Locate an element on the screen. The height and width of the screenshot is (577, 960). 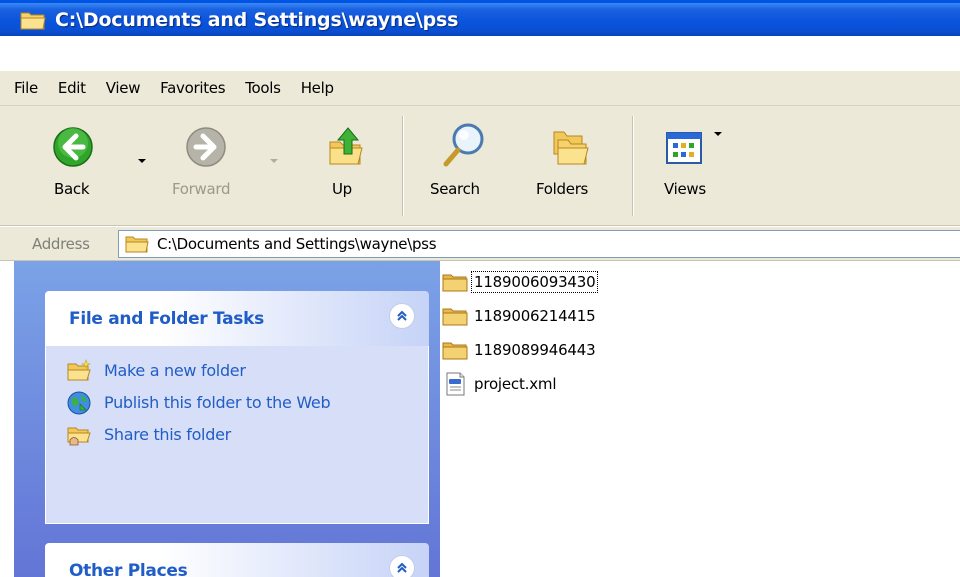
magnifier-icon is located at coordinates (463, 145).